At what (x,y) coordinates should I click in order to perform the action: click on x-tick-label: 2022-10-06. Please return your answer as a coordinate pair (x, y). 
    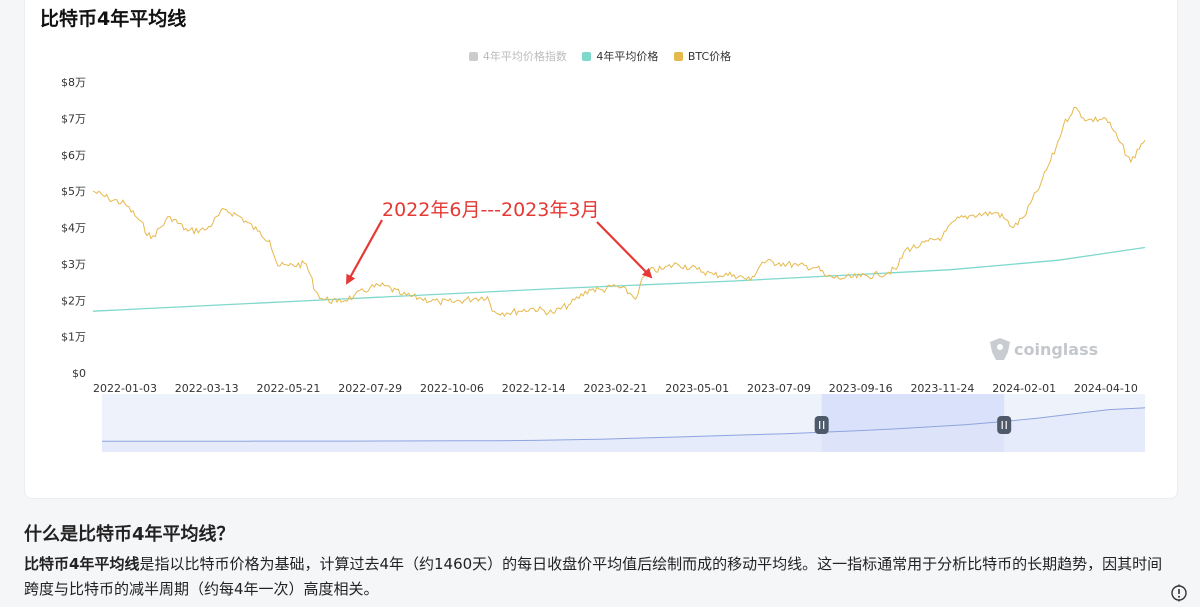
    Looking at the image, I should click on (452, 388).